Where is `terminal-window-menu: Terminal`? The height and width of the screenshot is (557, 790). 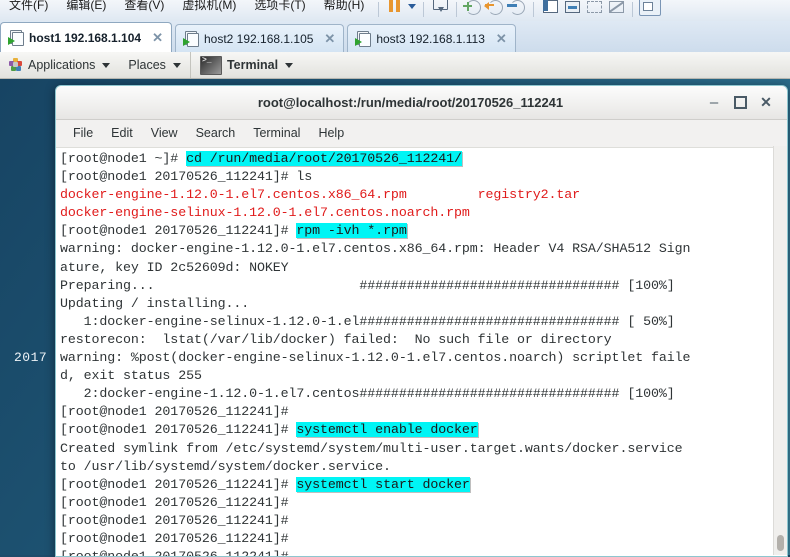
terminal-window-menu: Terminal is located at coordinates (245, 65).